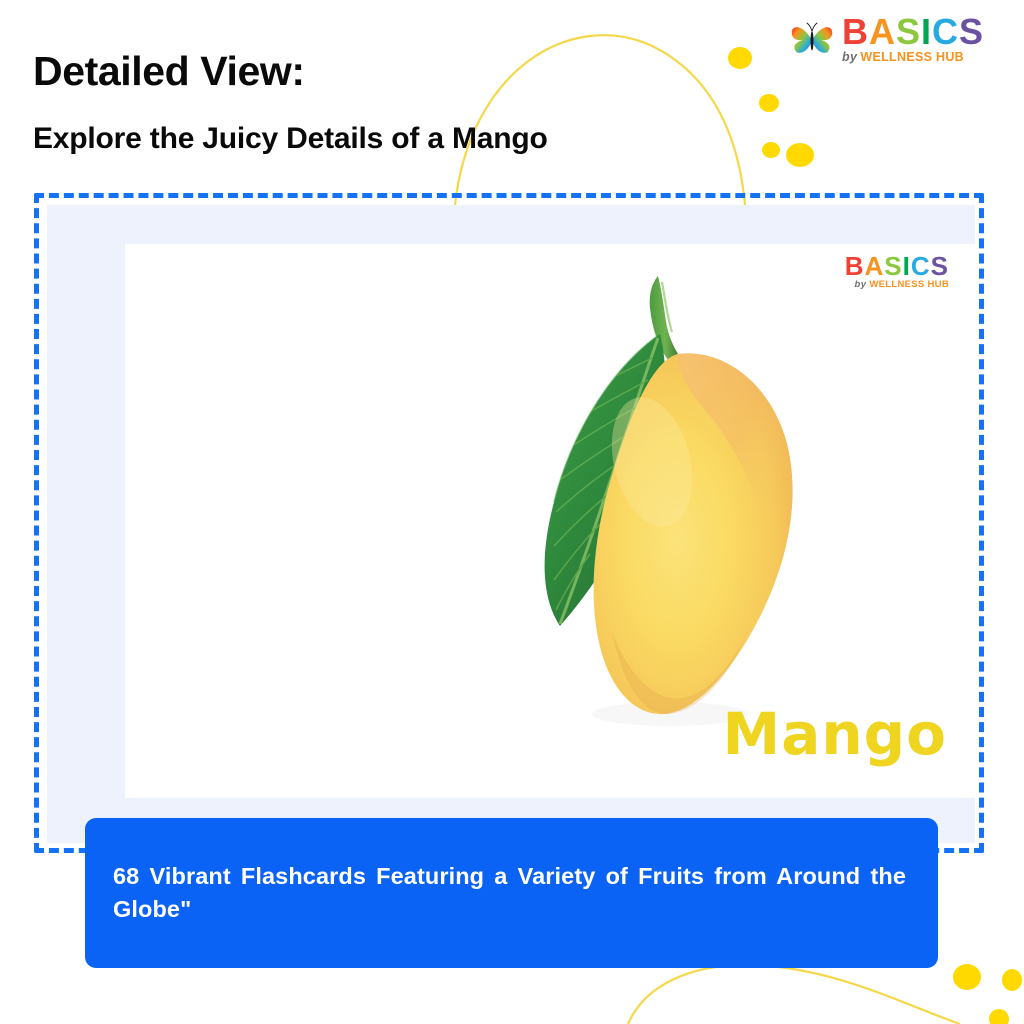  I want to click on mango-fruit, so click(693, 534).